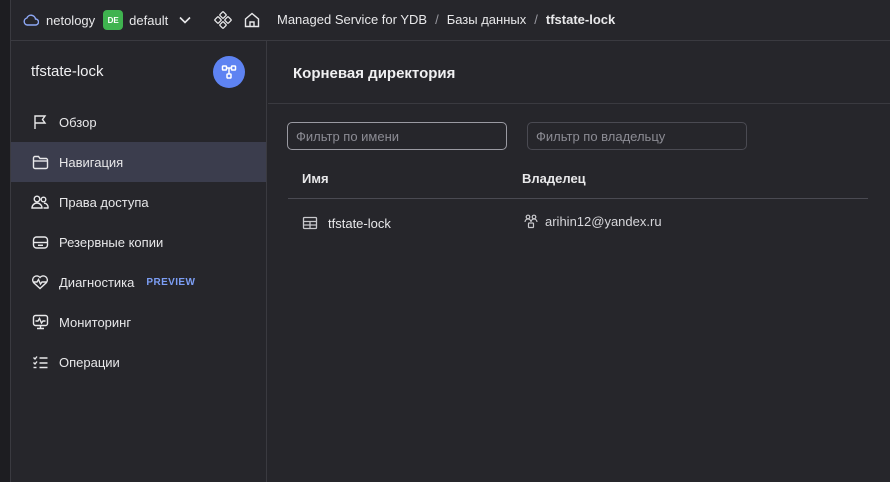 The width and height of the screenshot is (890, 482). What do you see at coordinates (531, 221) in the screenshot?
I see `owner-icon` at bounding box center [531, 221].